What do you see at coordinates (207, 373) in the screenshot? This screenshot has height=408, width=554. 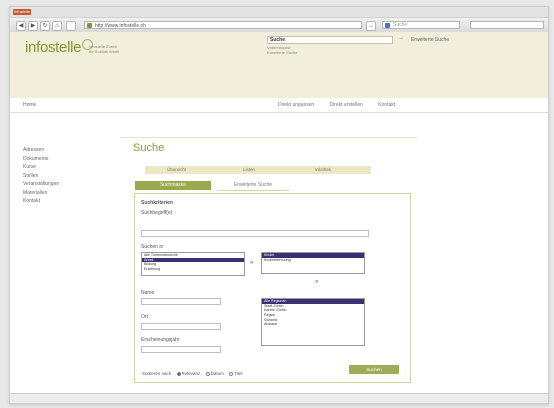 I see `sort-date-radio` at bounding box center [207, 373].